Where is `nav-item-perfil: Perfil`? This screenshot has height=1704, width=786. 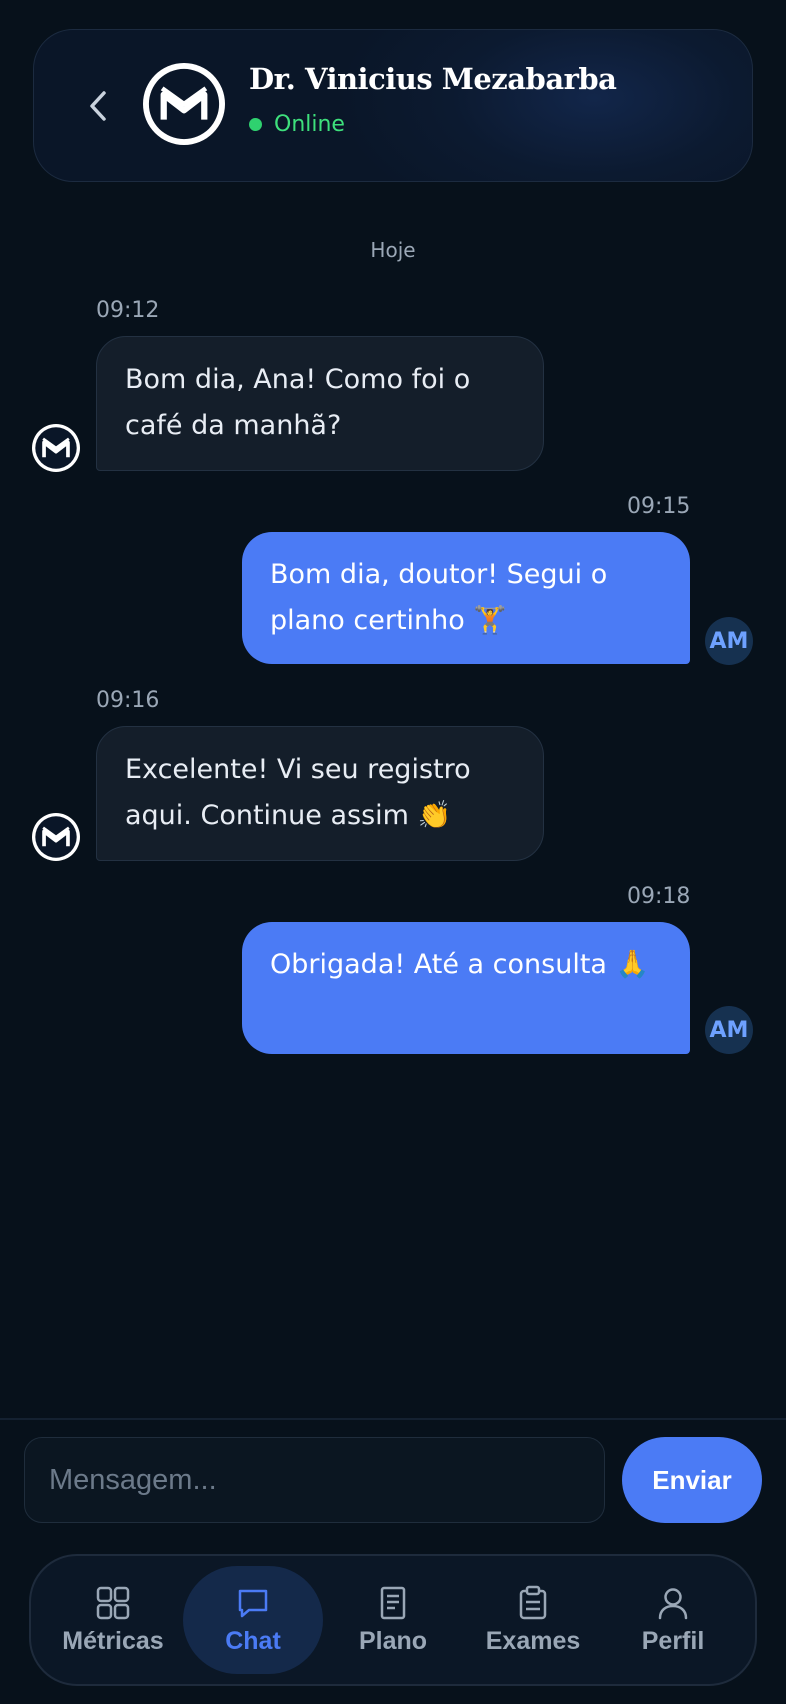
nav-item-perfil: Perfil is located at coordinates (673, 1620).